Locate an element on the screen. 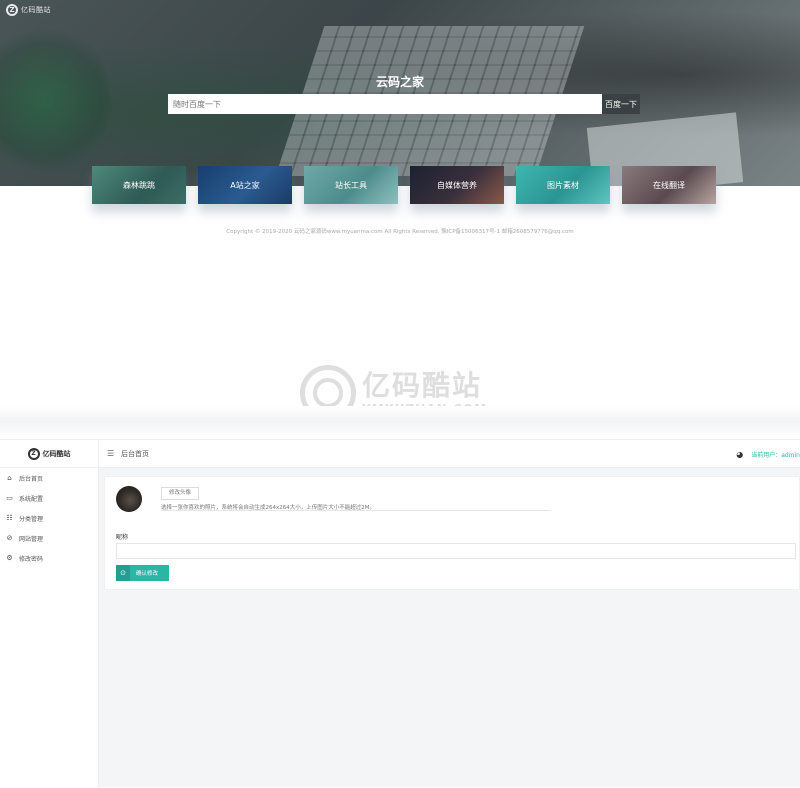 This screenshot has width=800, height=788. current-user-link: 当前用户：admin is located at coordinates (775, 454).